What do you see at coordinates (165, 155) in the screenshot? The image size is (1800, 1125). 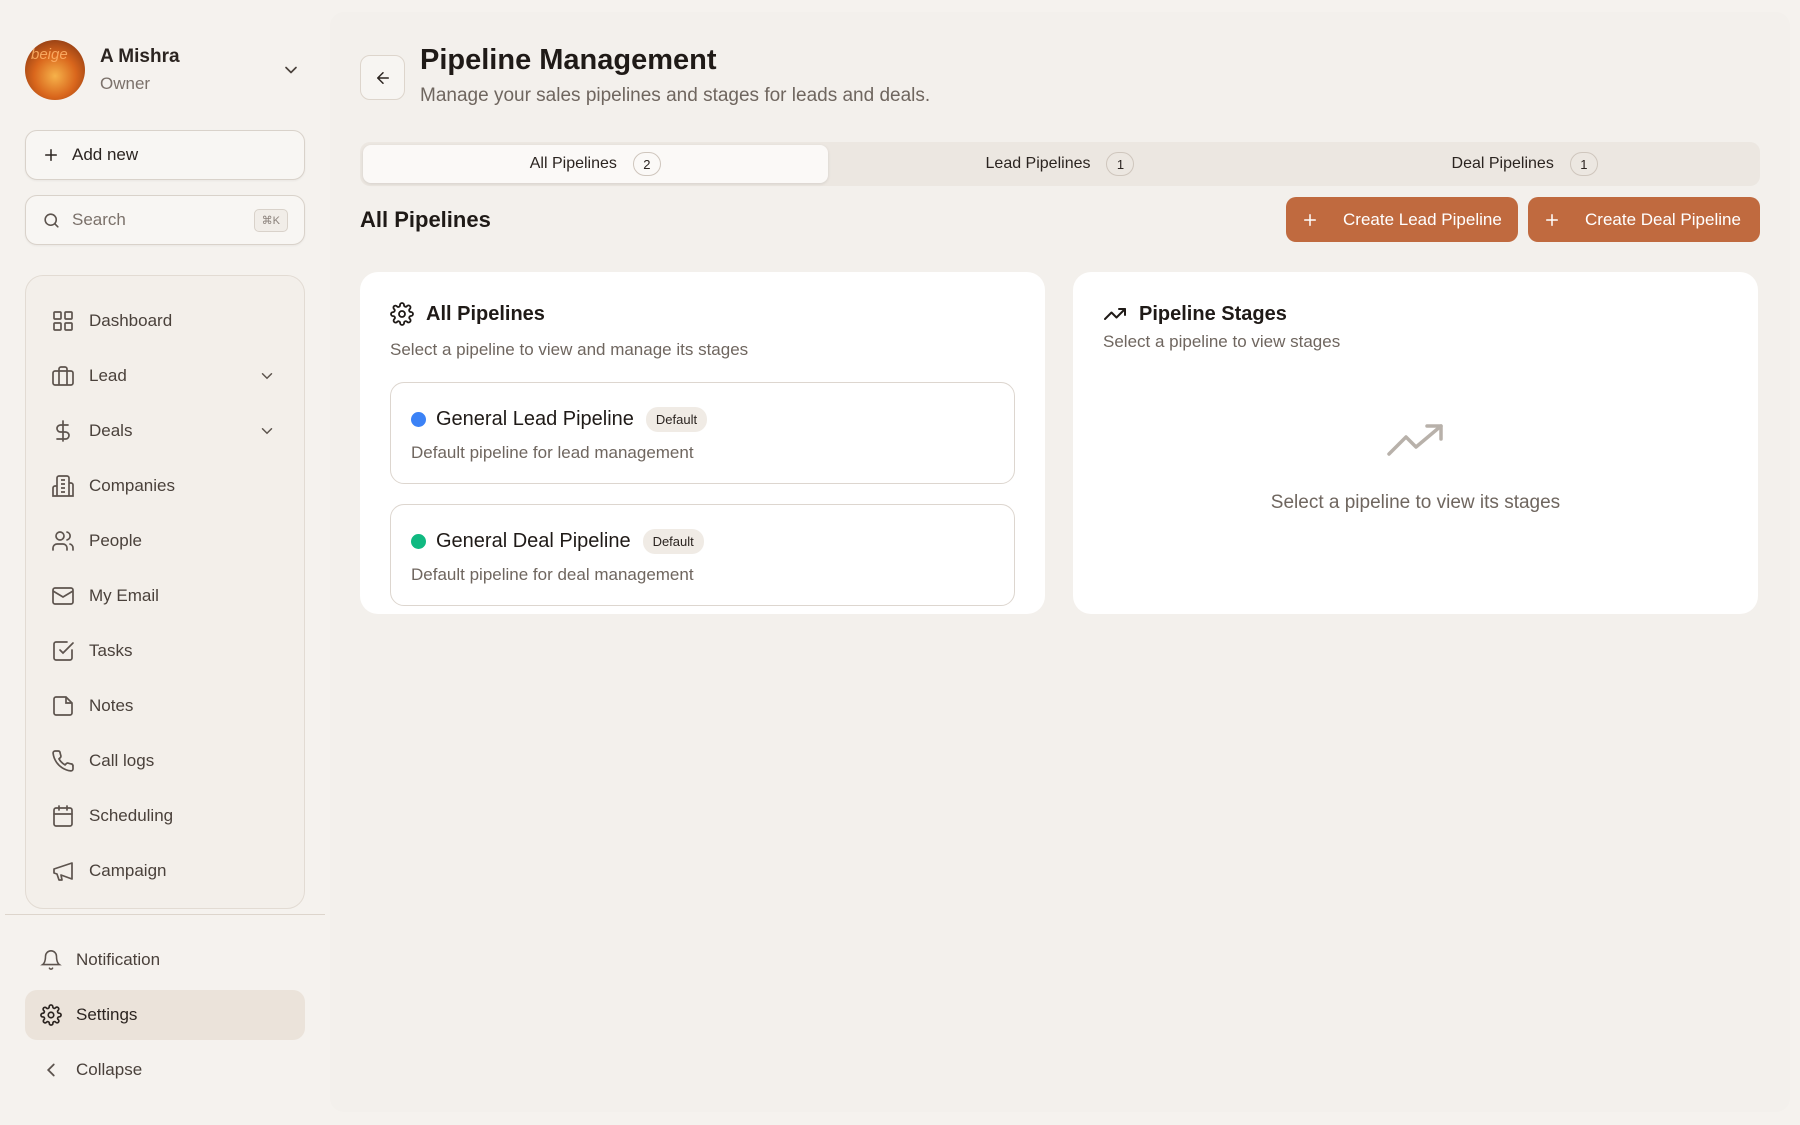 I see `add-new-button: Add new` at bounding box center [165, 155].